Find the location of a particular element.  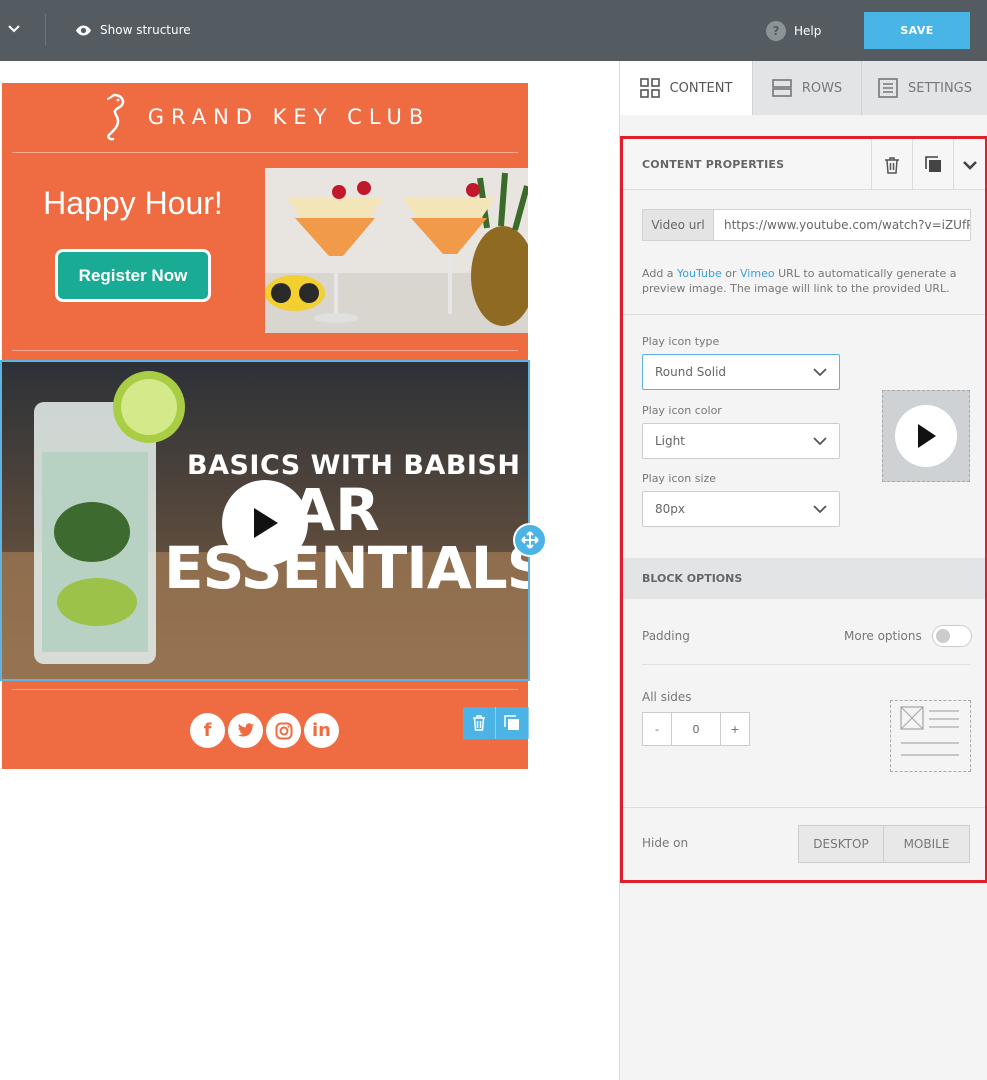

padding-label: Padding is located at coordinates (666, 636).